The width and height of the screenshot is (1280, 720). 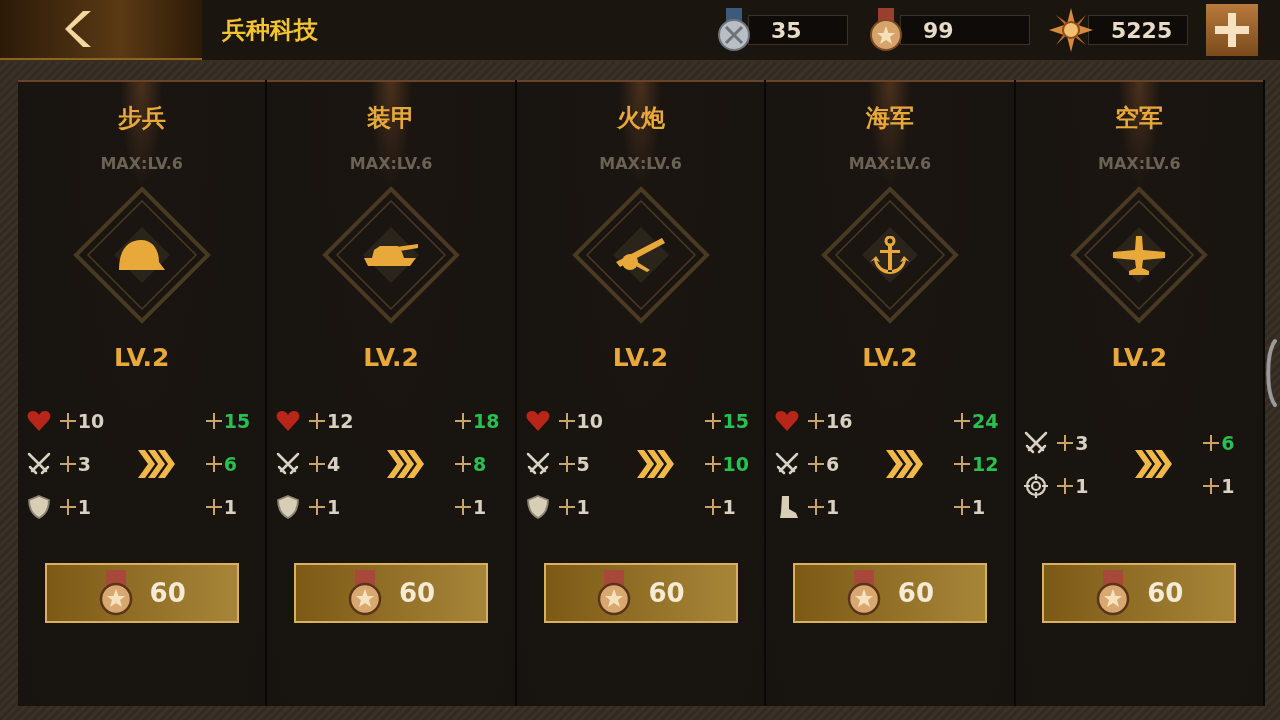 What do you see at coordinates (486, 421) in the screenshot?
I see `next-value: 18` at bounding box center [486, 421].